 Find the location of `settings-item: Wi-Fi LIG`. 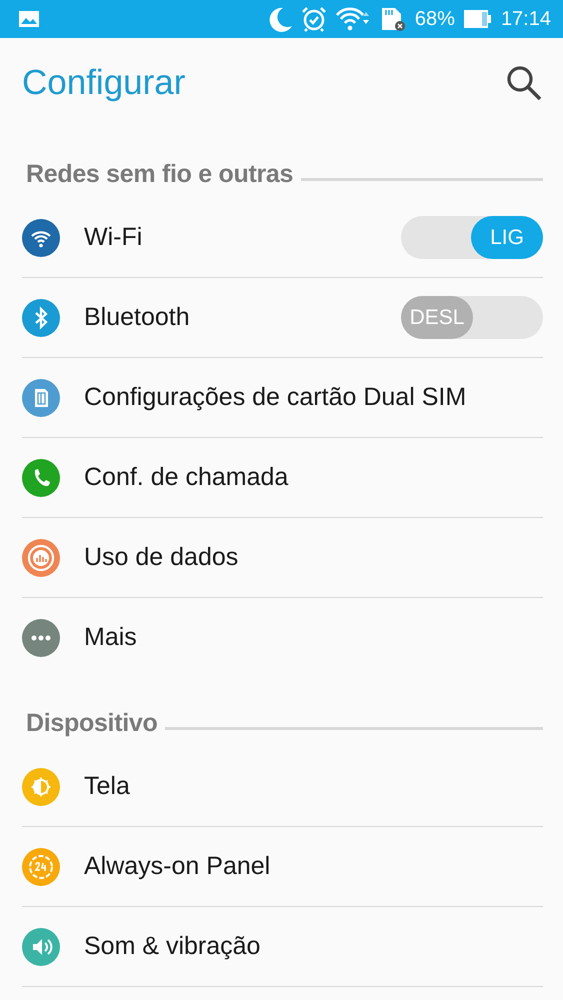

settings-item: Wi-Fi LIG is located at coordinates (282, 238).